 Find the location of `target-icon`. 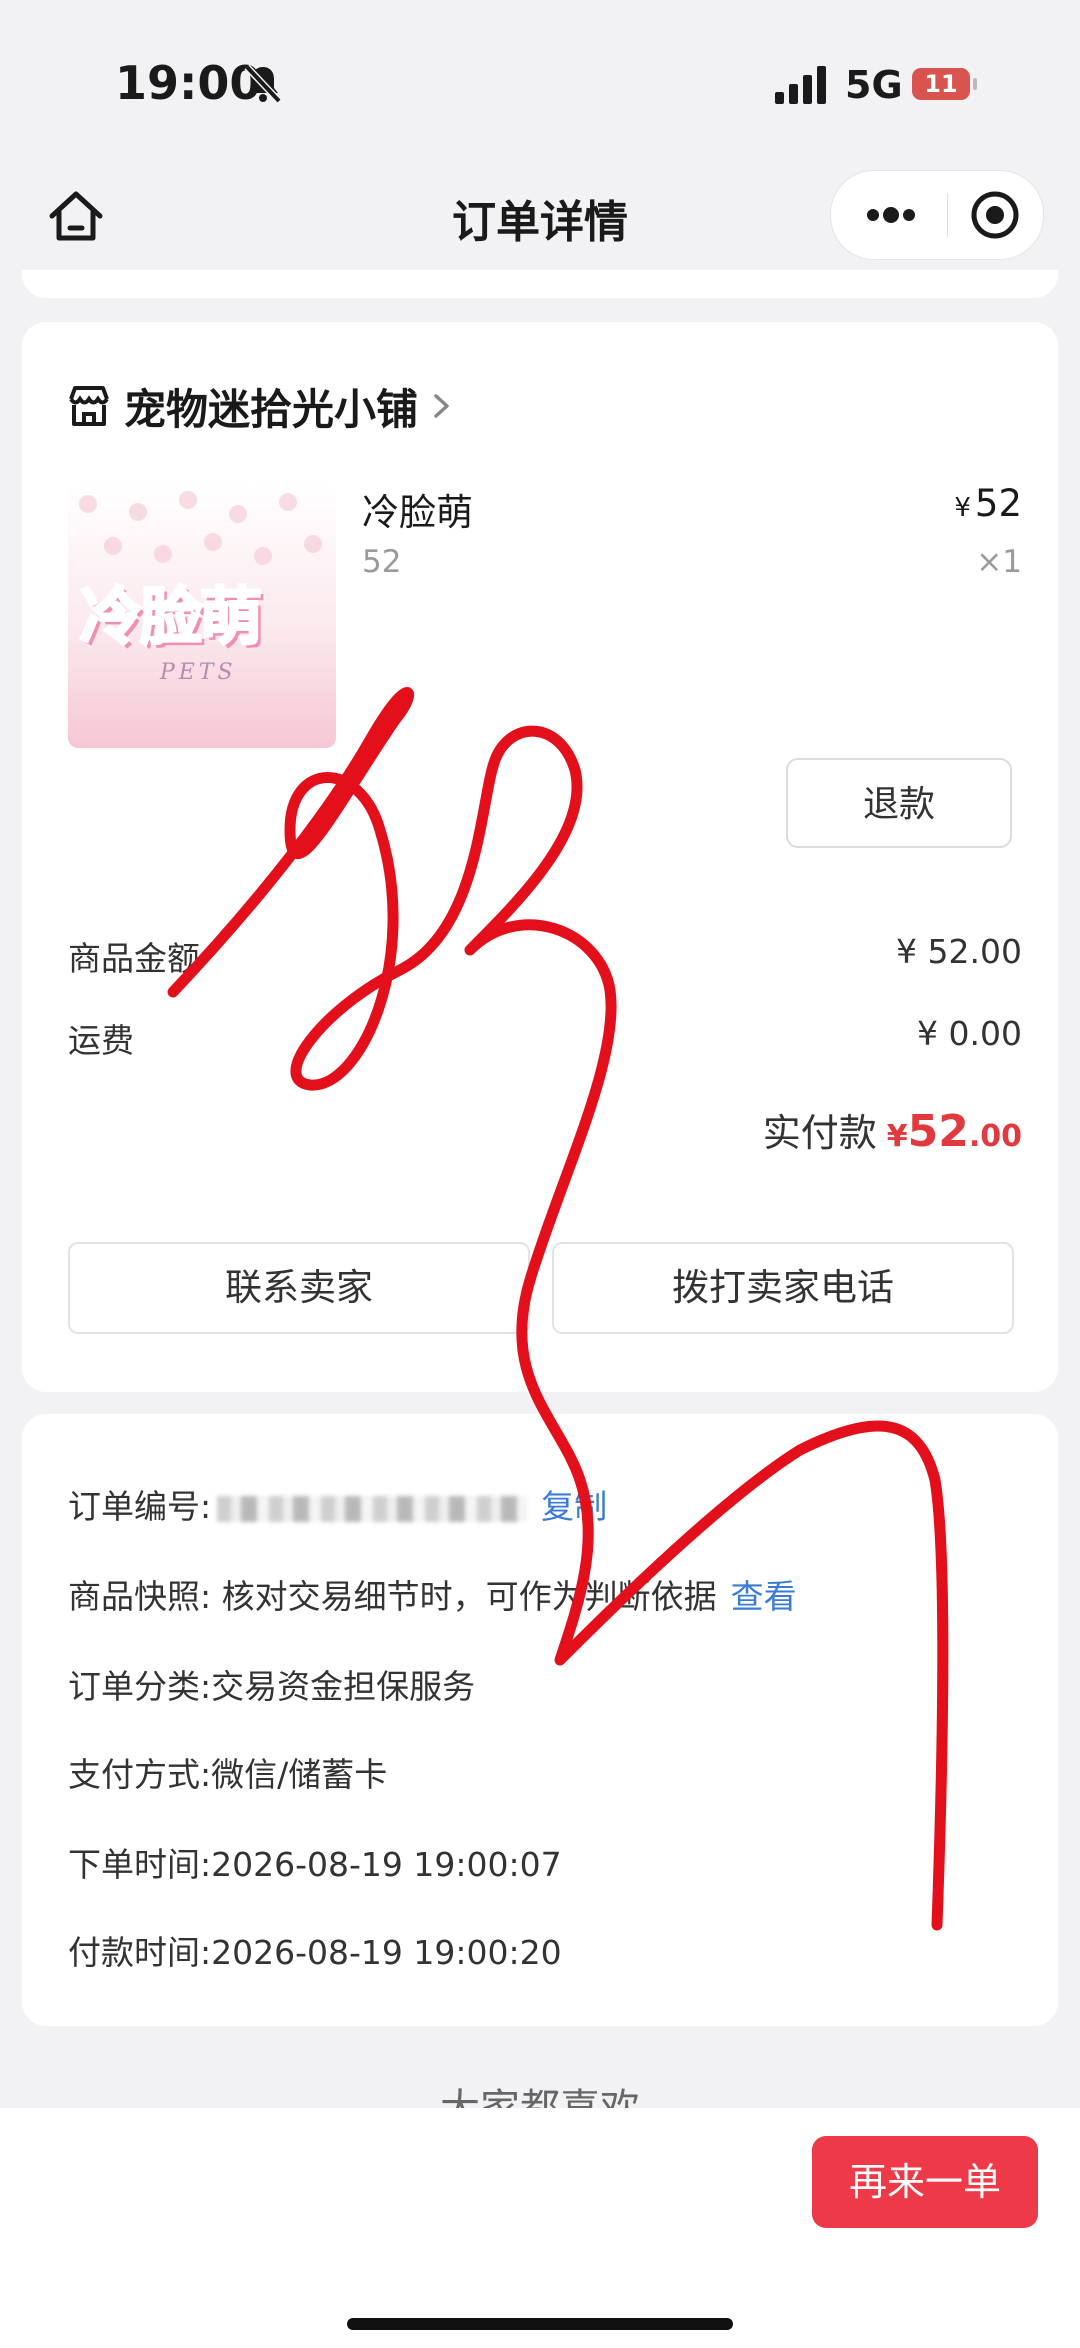

target-icon is located at coordinates (995, 215).